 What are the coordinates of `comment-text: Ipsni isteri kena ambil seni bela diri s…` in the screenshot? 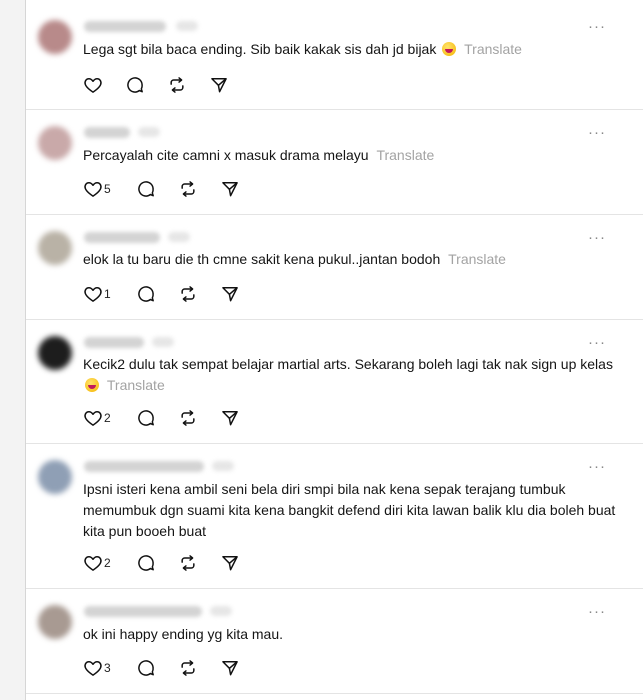 It's located at (349, 510).